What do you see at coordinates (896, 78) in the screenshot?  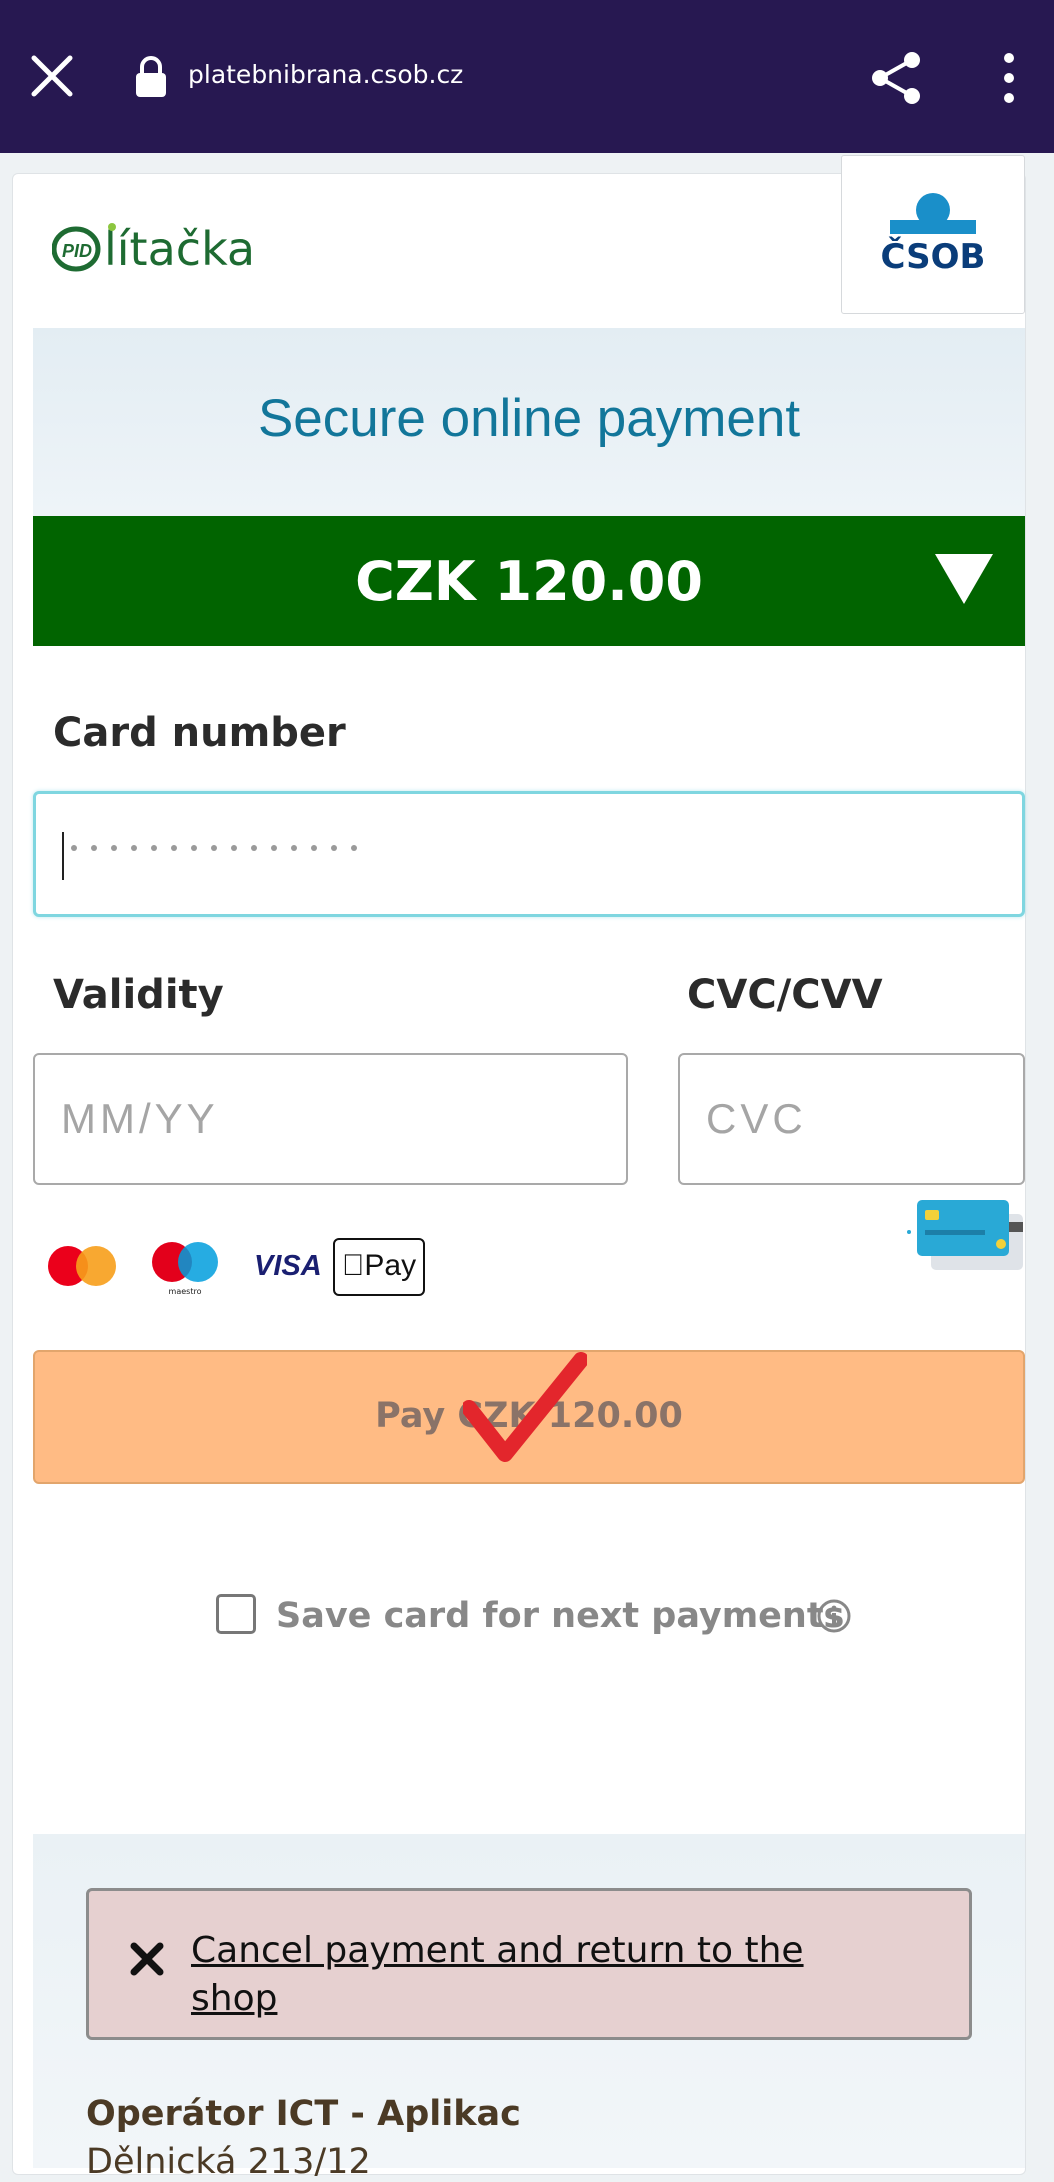 I see `share-icon` at bounding box center [896, 78].